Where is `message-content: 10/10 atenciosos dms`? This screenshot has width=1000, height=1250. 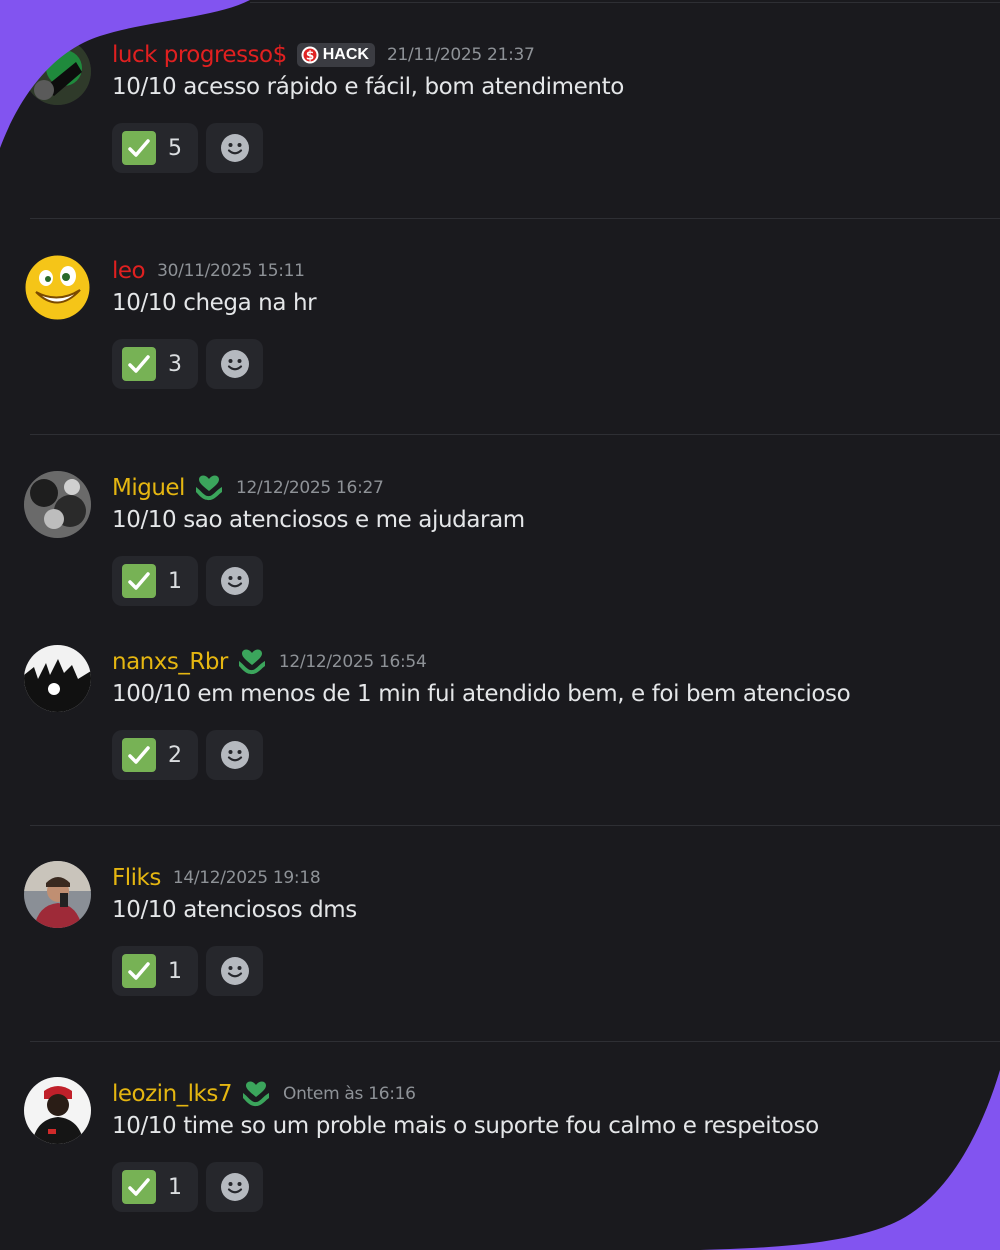
message-content: 10/10 atenciosos dms is located at coordinates (234, 910).